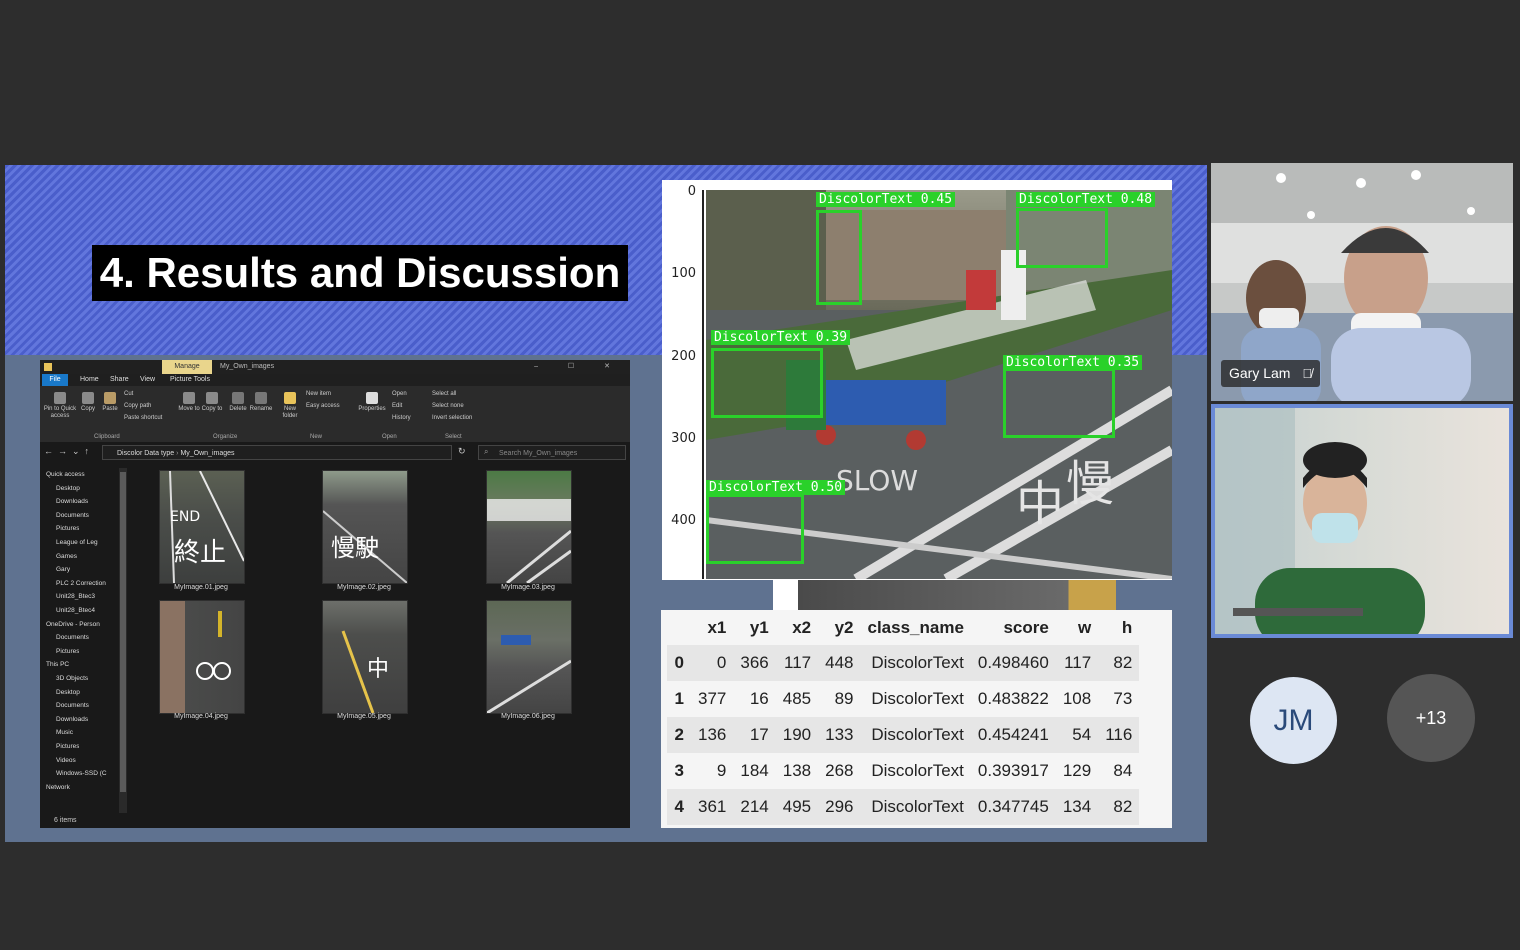  What do you see at coordinates (1077, 770) in the screenshot?
I see `table-cell: 129` at bounding box center [1077, 770].